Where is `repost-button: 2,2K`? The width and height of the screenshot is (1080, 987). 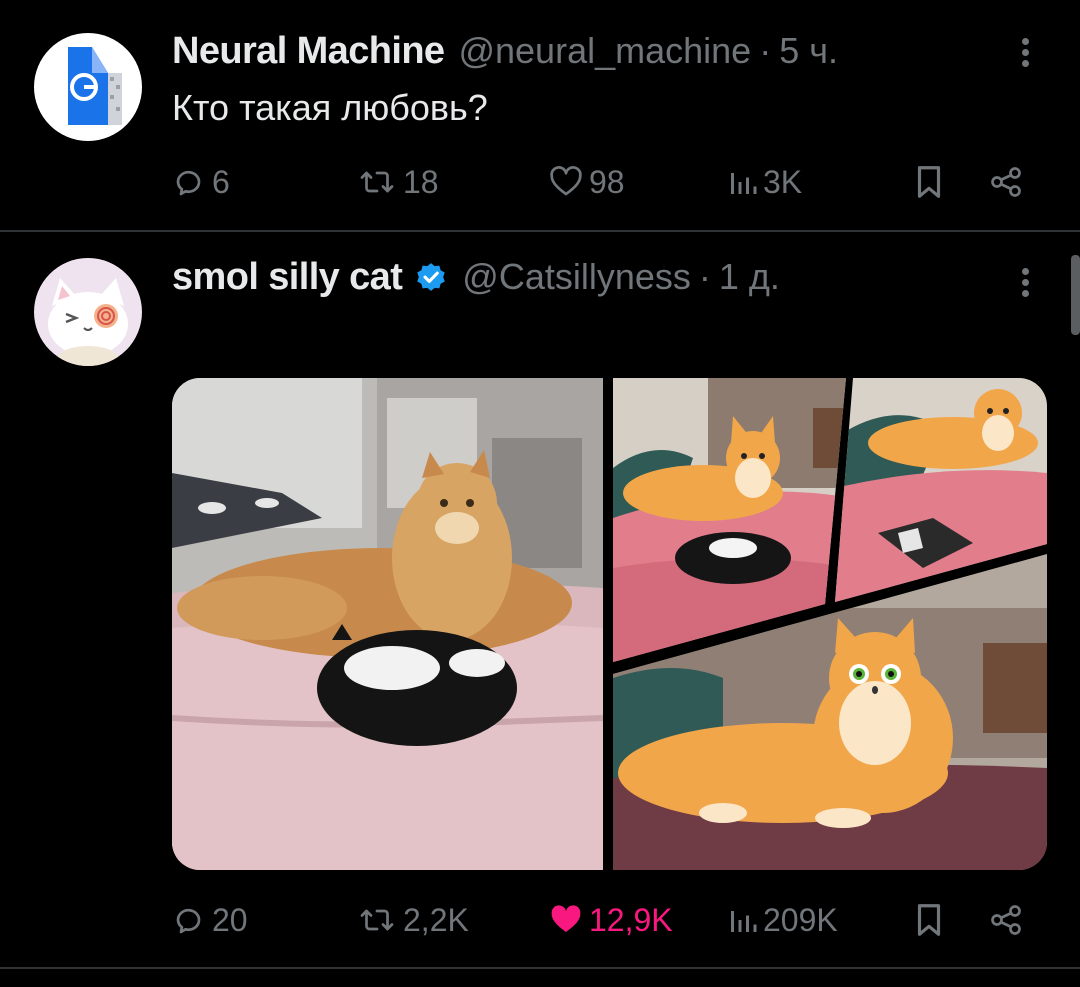 repost-button: 2,2K is located at coordinates (412, 920).